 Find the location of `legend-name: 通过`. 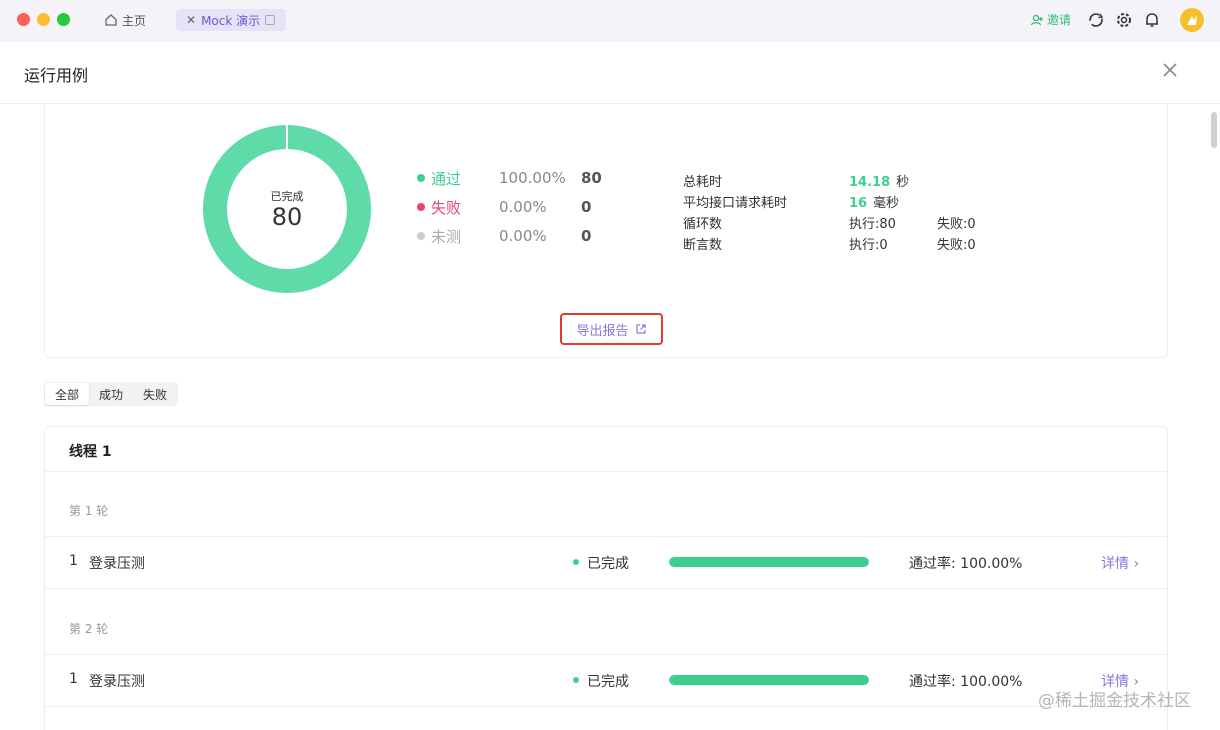

legend-name: 通过 is located at coordinates (446, 178).